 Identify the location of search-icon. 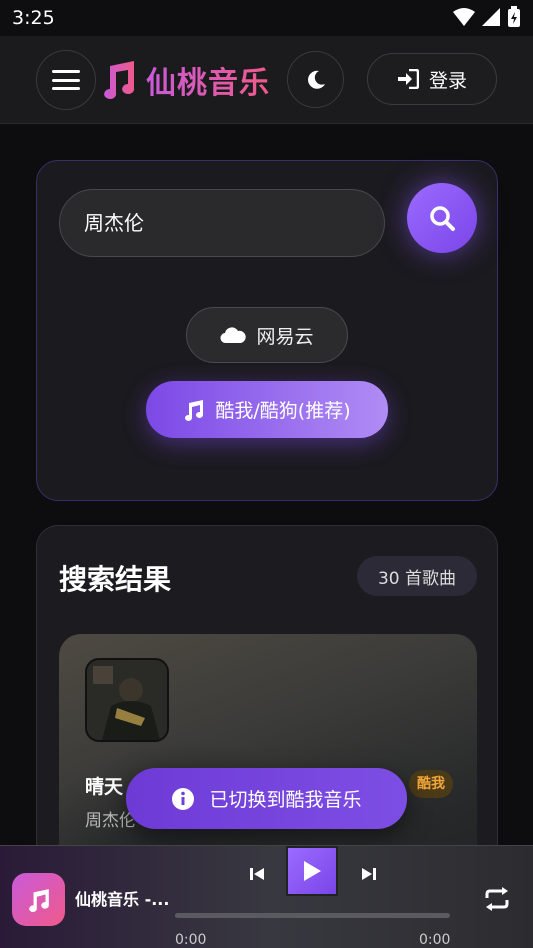
(442, 218).